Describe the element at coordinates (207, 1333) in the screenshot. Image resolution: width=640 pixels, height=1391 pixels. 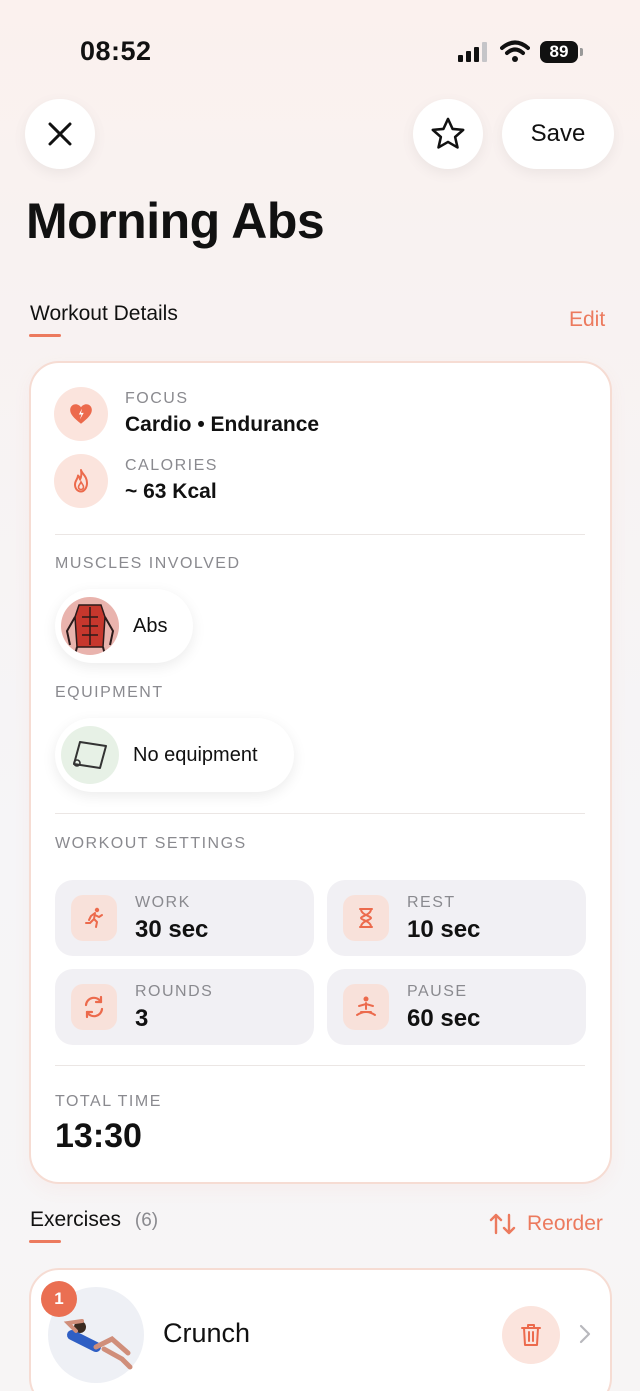
I see `exercise-name: Crunch` at that location.